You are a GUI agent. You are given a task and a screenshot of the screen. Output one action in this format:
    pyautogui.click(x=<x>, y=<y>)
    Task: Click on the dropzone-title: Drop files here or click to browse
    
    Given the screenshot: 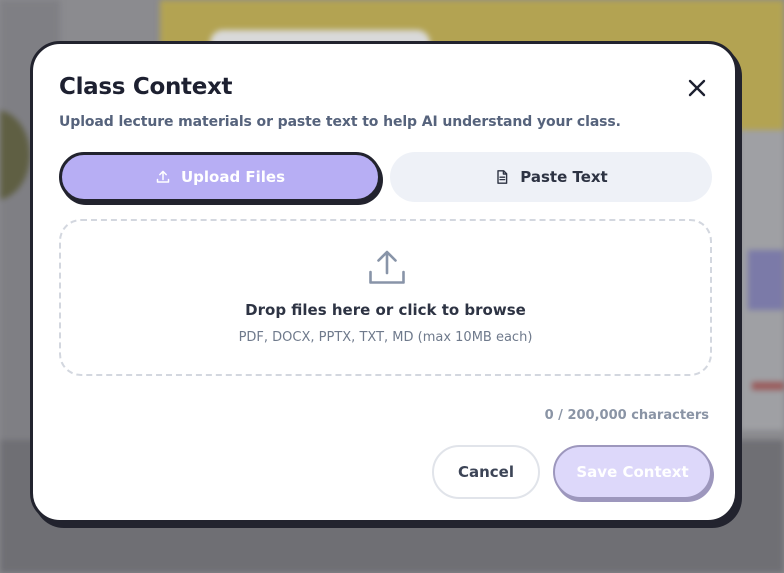 What is the action you would take?
    pyautogui.click(x=385, y=310)
    